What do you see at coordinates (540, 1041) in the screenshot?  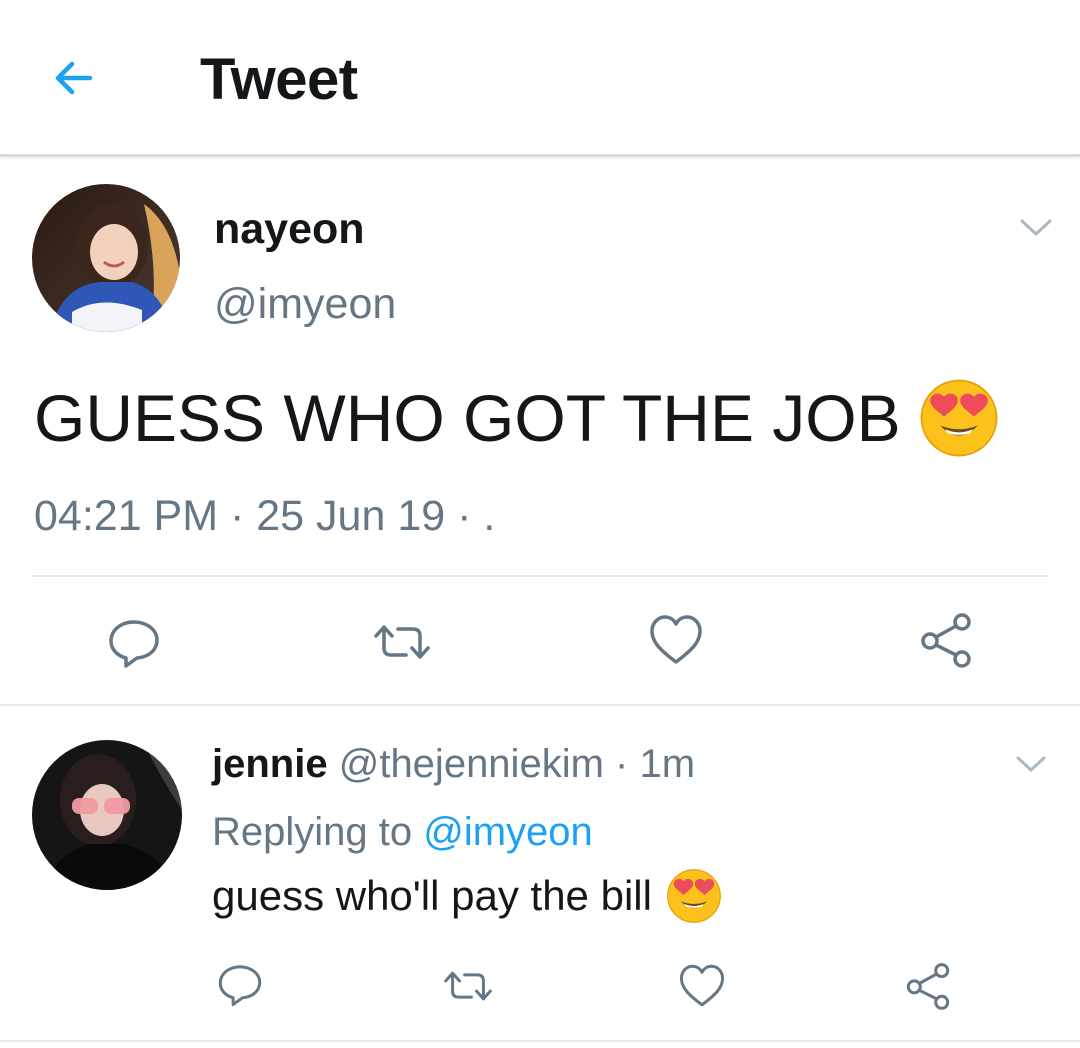 I see `bottom-divider` at bounding box center [540, 1041].